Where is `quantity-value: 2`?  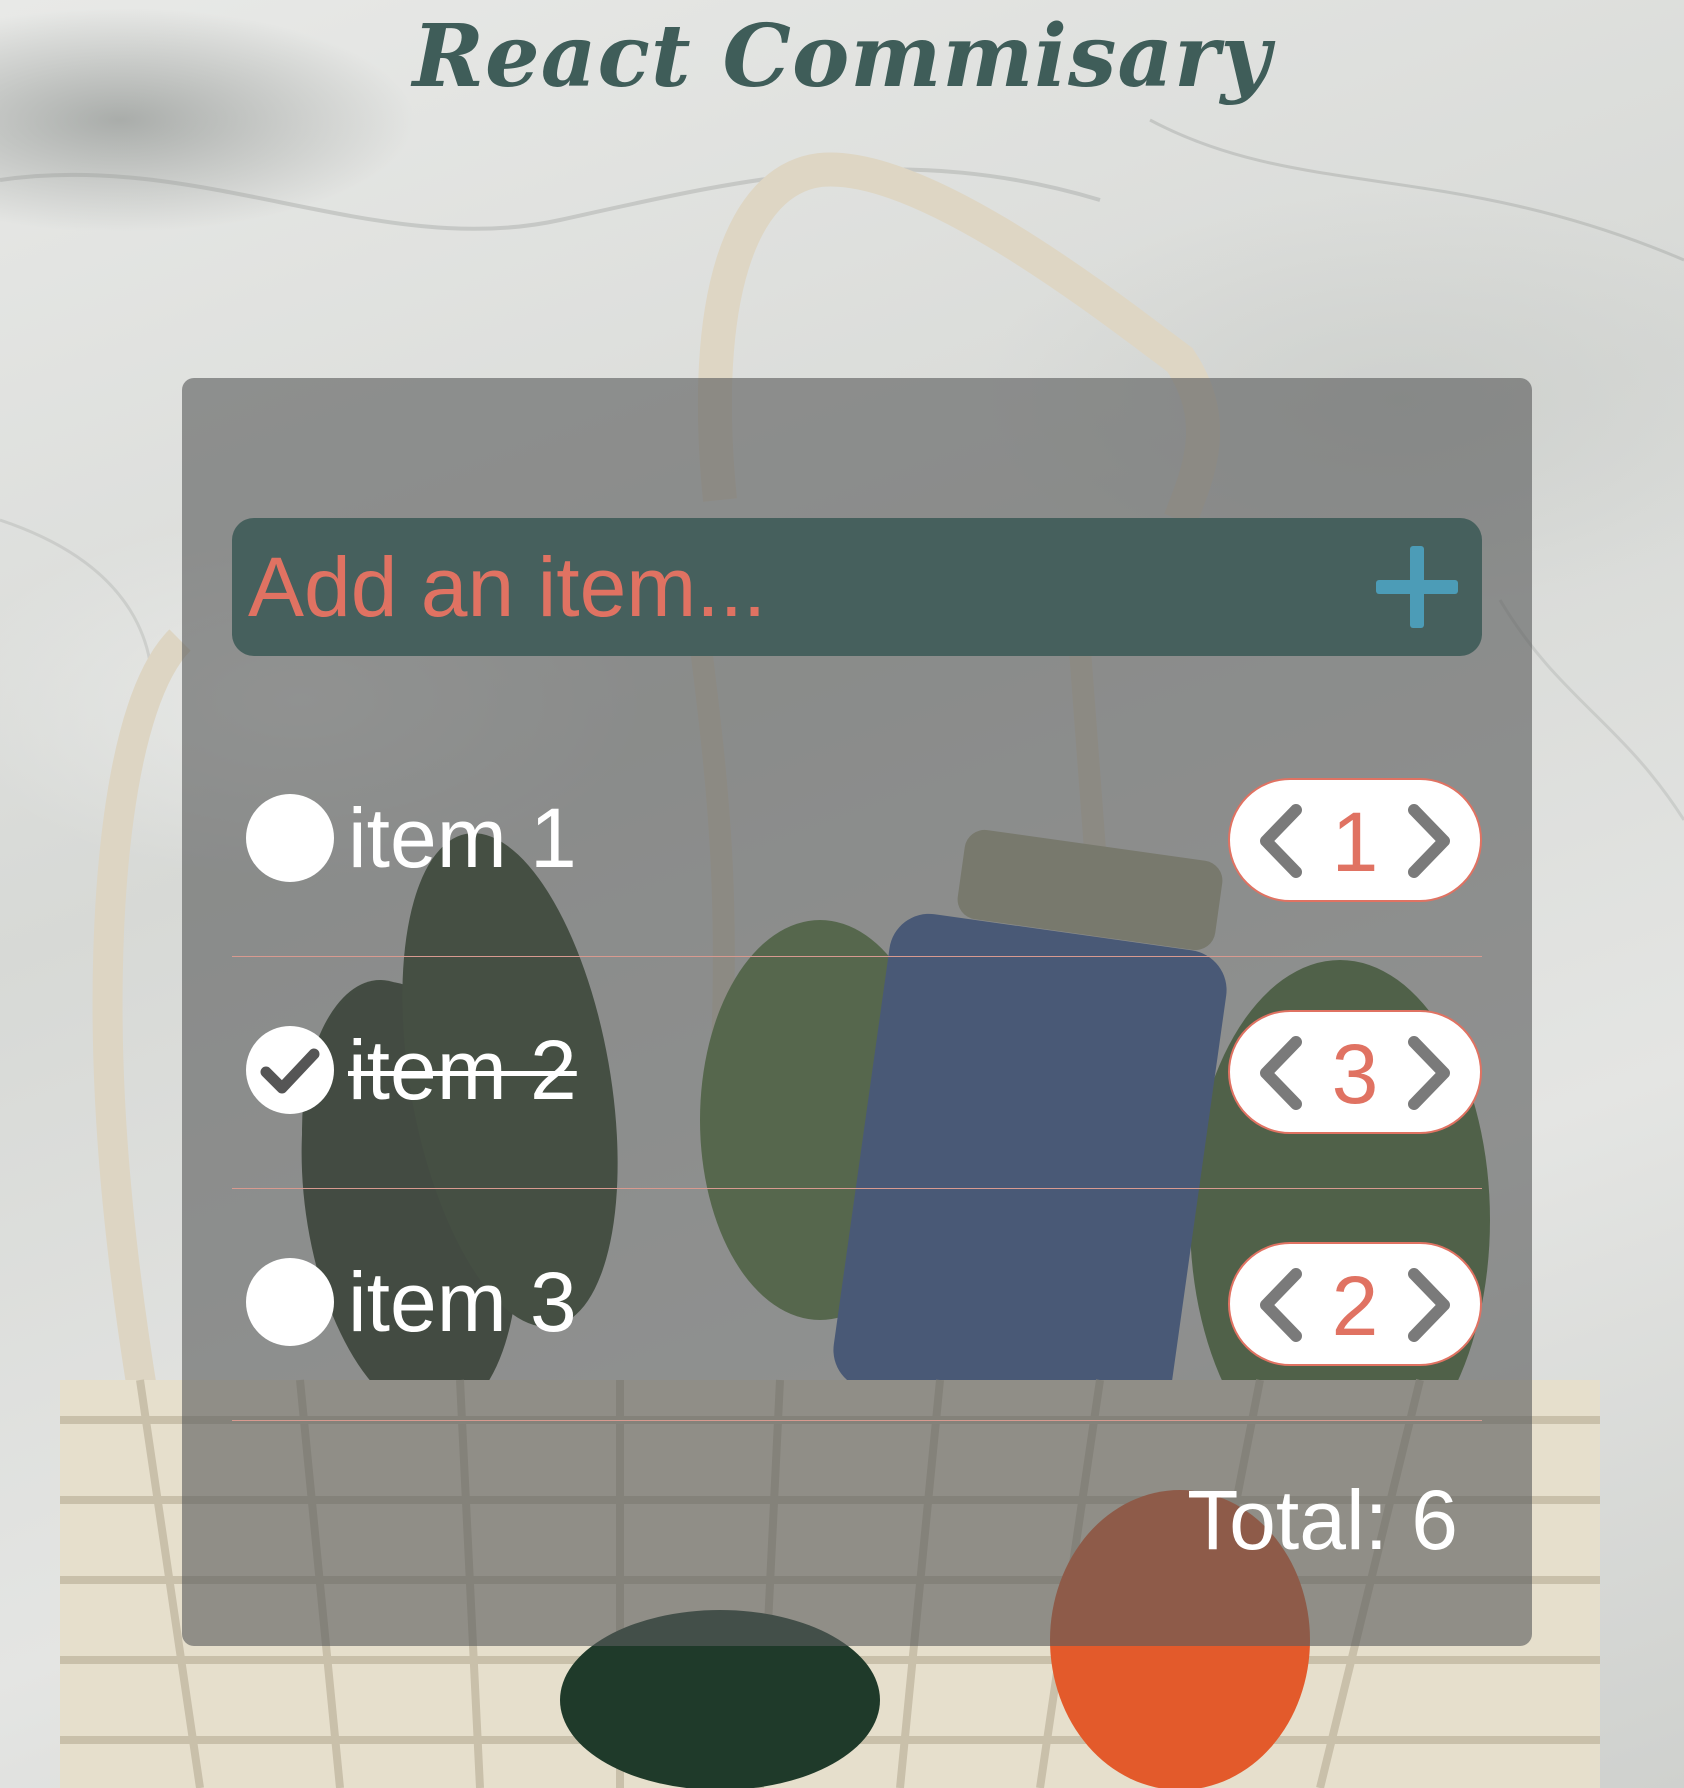
quantity-value: 2 is located at coordinates (1355, 1306).